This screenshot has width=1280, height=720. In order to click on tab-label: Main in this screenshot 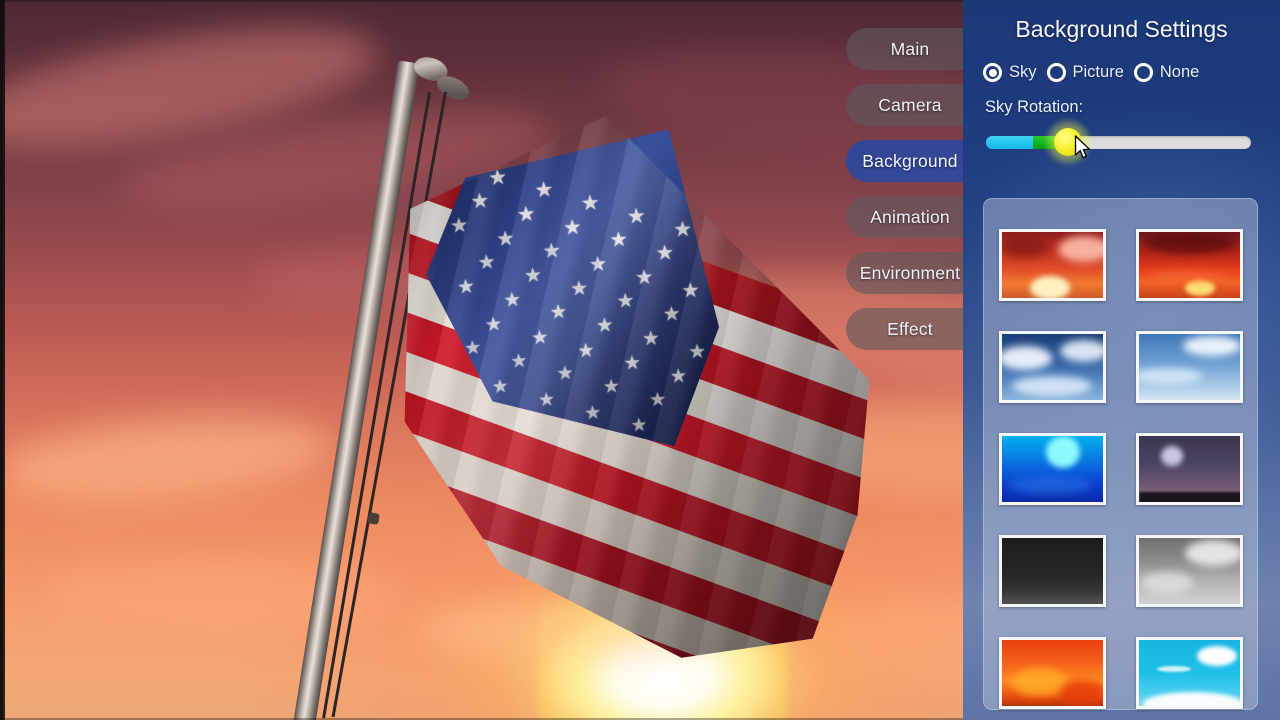, I will do `click(910, 48)`.